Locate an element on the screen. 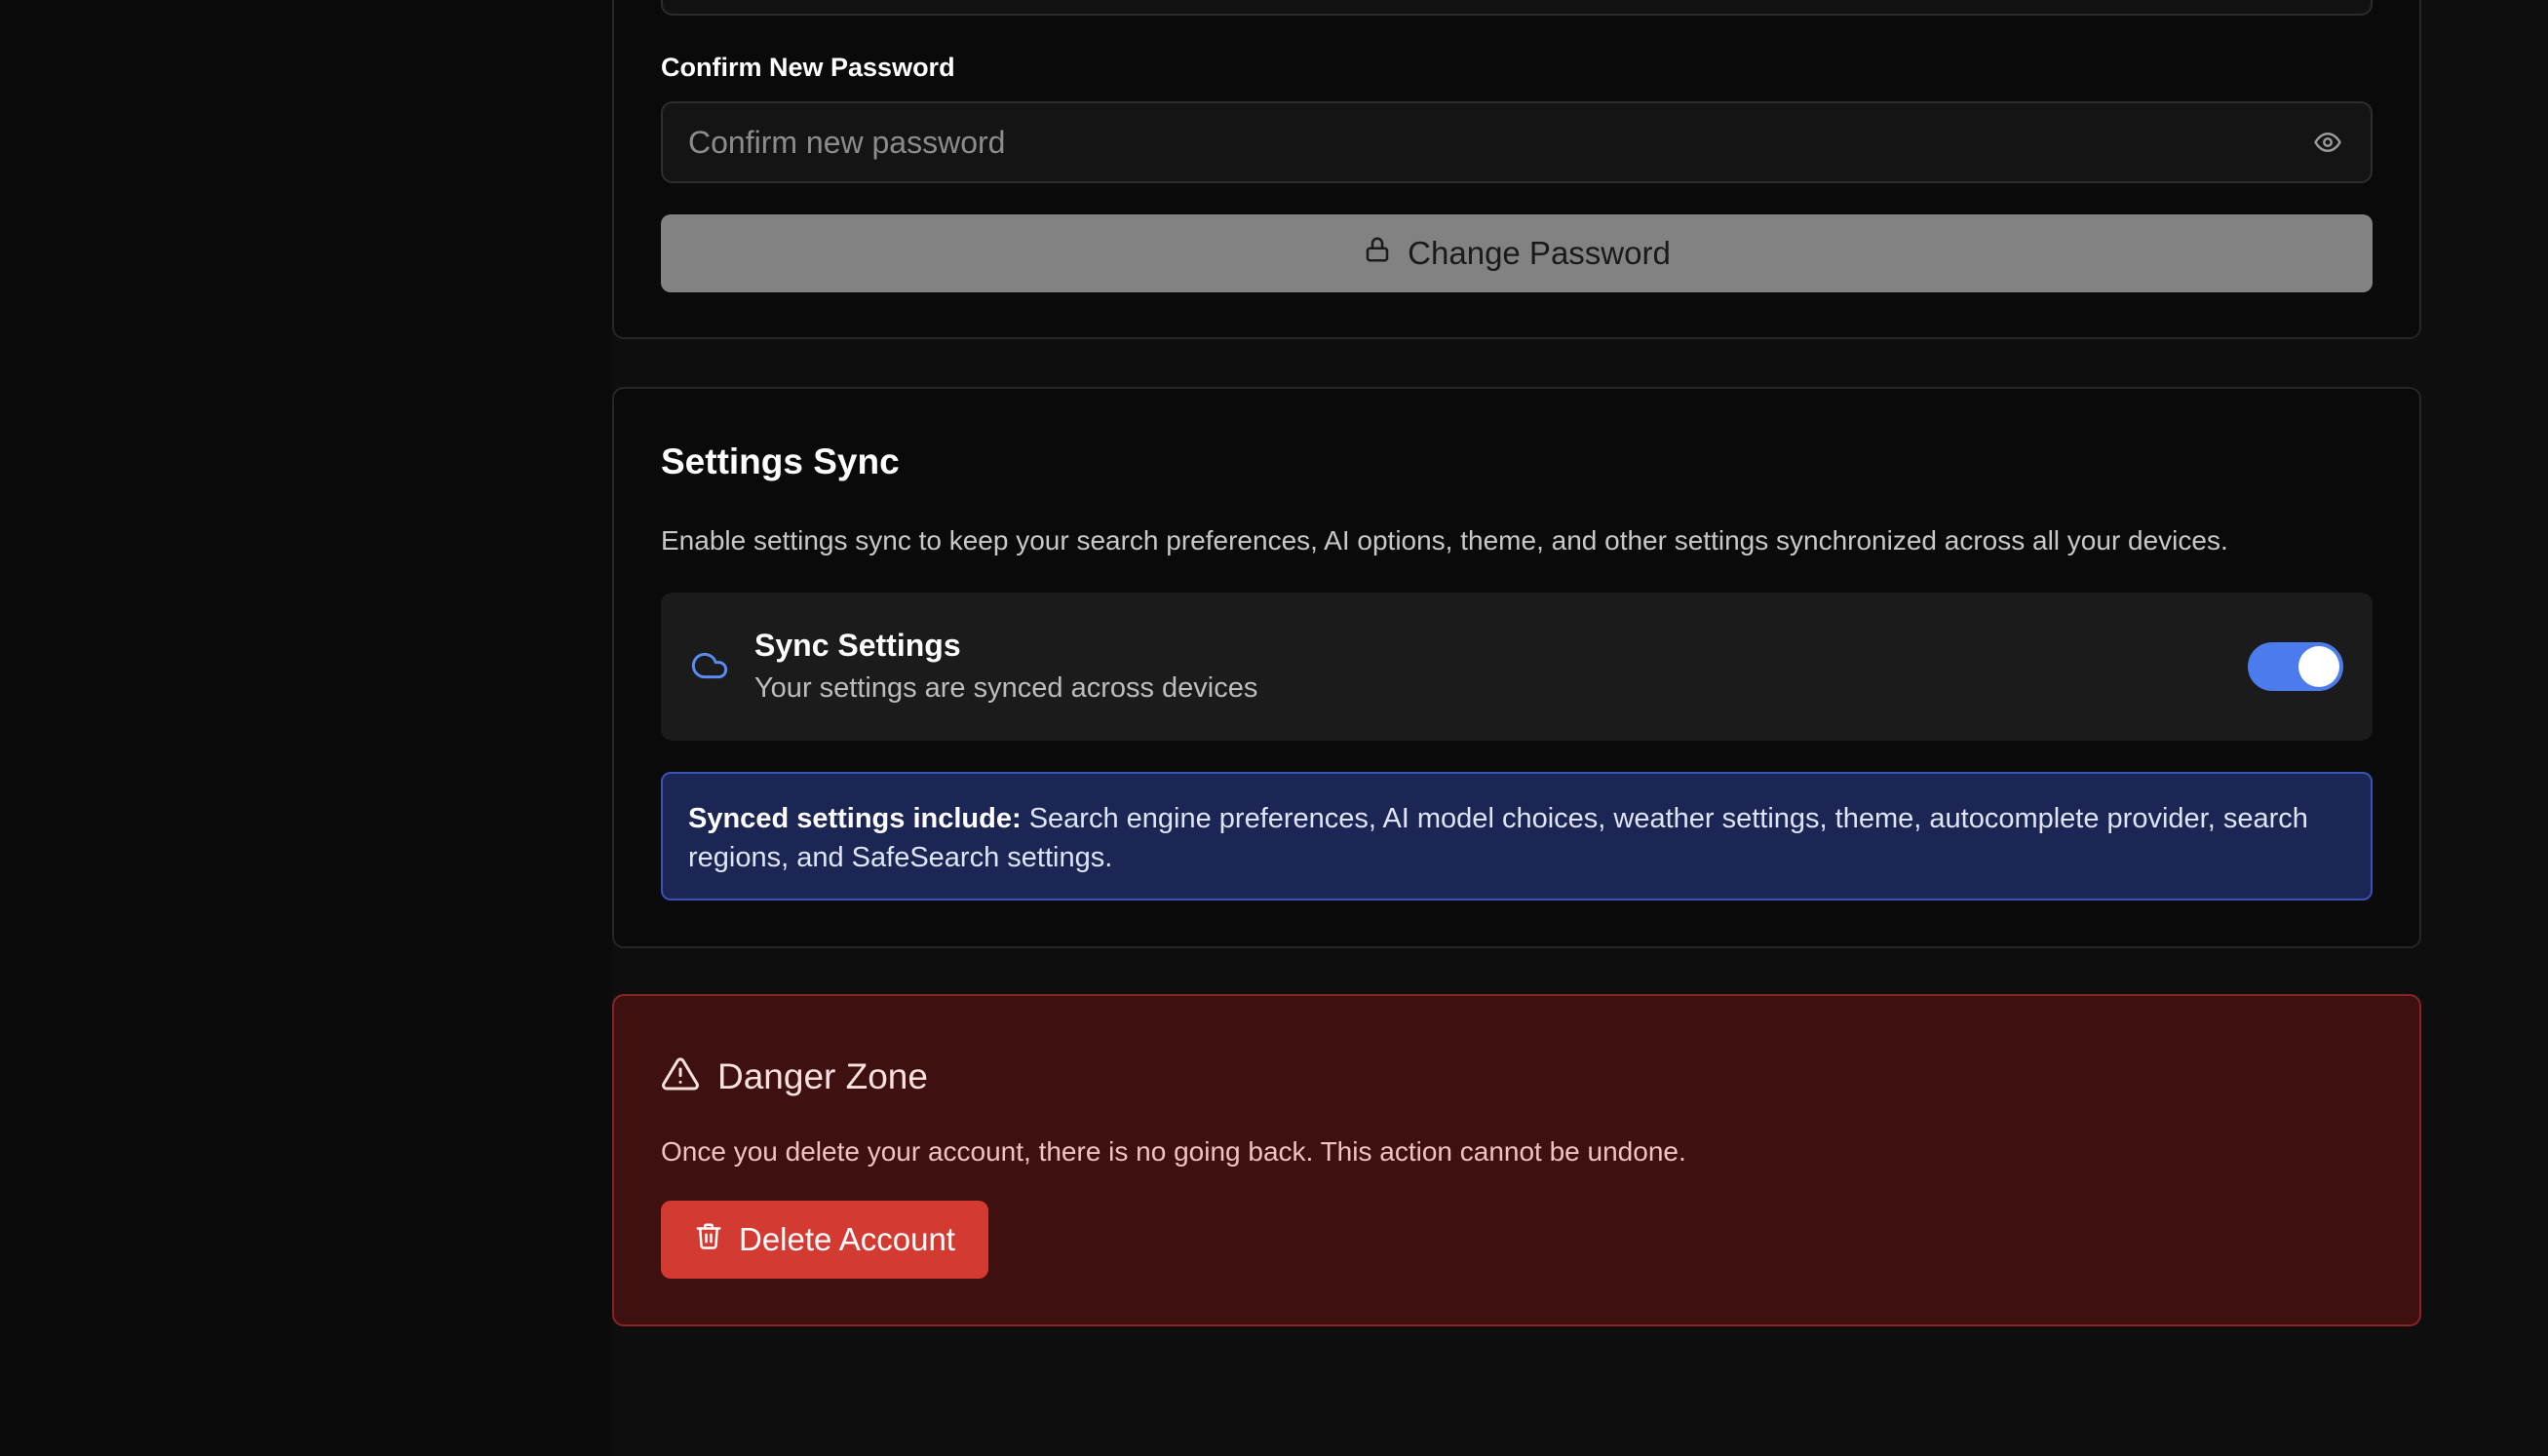 Image resolution: width=2548 pixels, height=1456 pixels. warning-icon is located at coordinates (680, 1076).